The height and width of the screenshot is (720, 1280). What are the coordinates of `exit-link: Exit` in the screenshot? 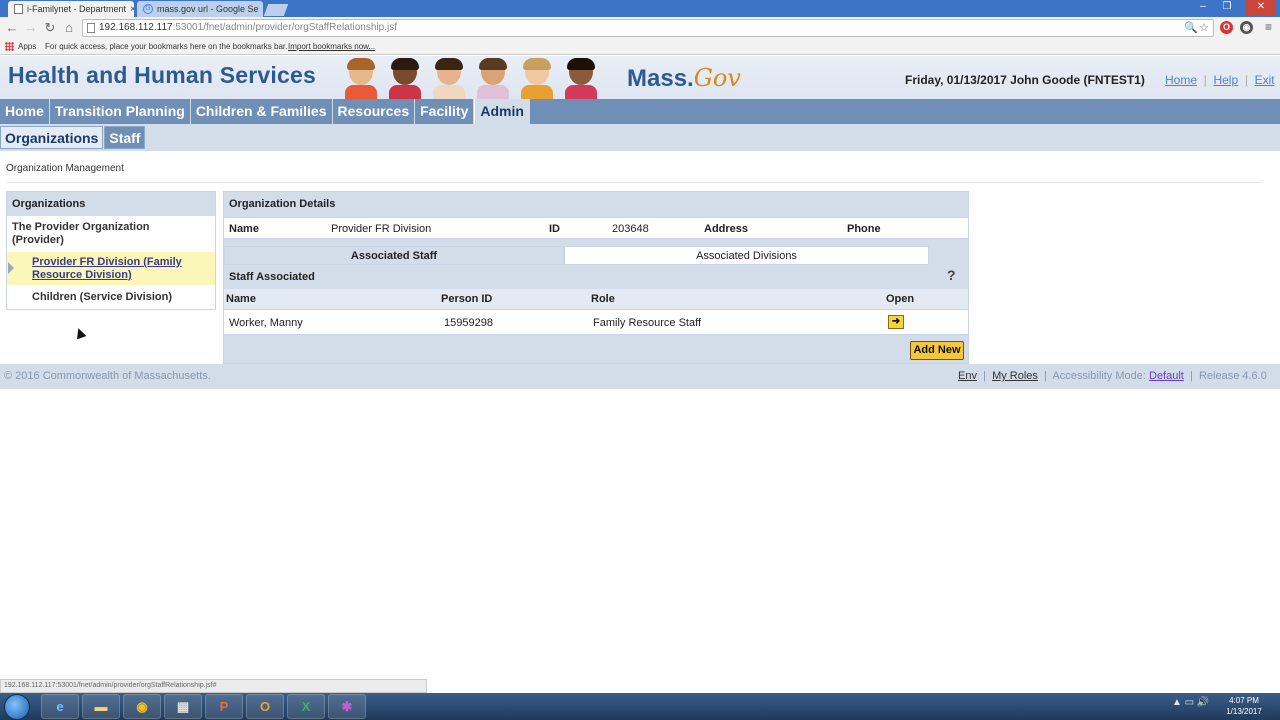 It's located at (1265, 80).